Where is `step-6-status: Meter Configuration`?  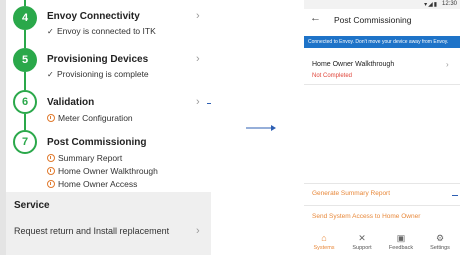 step-6-status: Meter Configuration is located at coordinates (90, 118).